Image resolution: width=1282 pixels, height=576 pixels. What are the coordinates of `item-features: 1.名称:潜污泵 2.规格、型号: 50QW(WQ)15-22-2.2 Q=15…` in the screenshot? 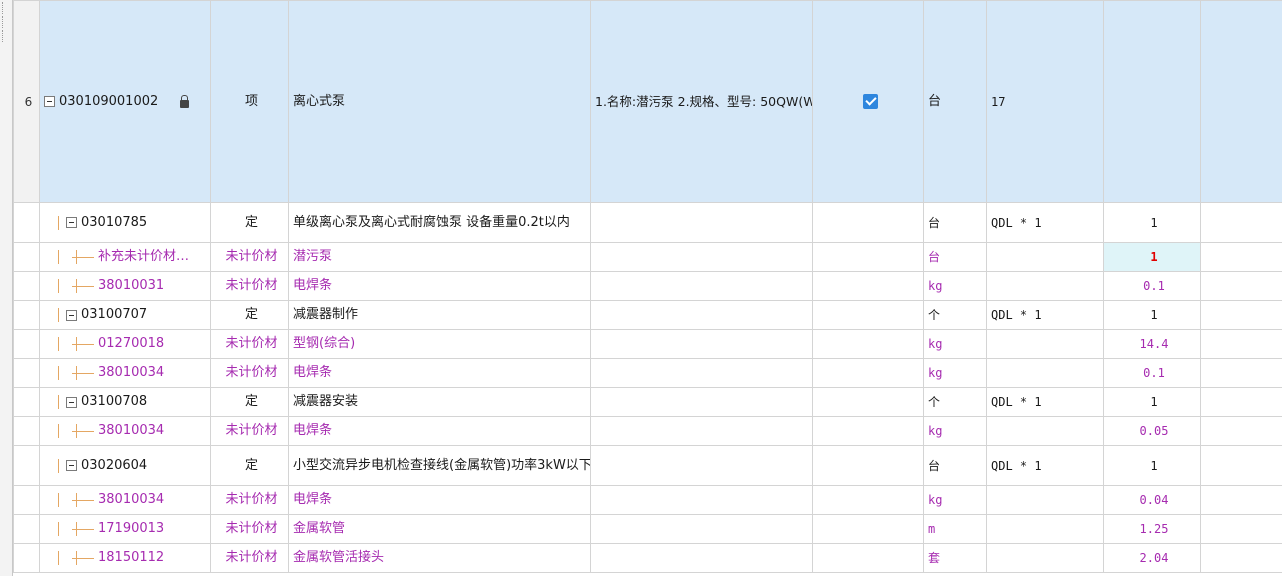 It's located at (701, 101).